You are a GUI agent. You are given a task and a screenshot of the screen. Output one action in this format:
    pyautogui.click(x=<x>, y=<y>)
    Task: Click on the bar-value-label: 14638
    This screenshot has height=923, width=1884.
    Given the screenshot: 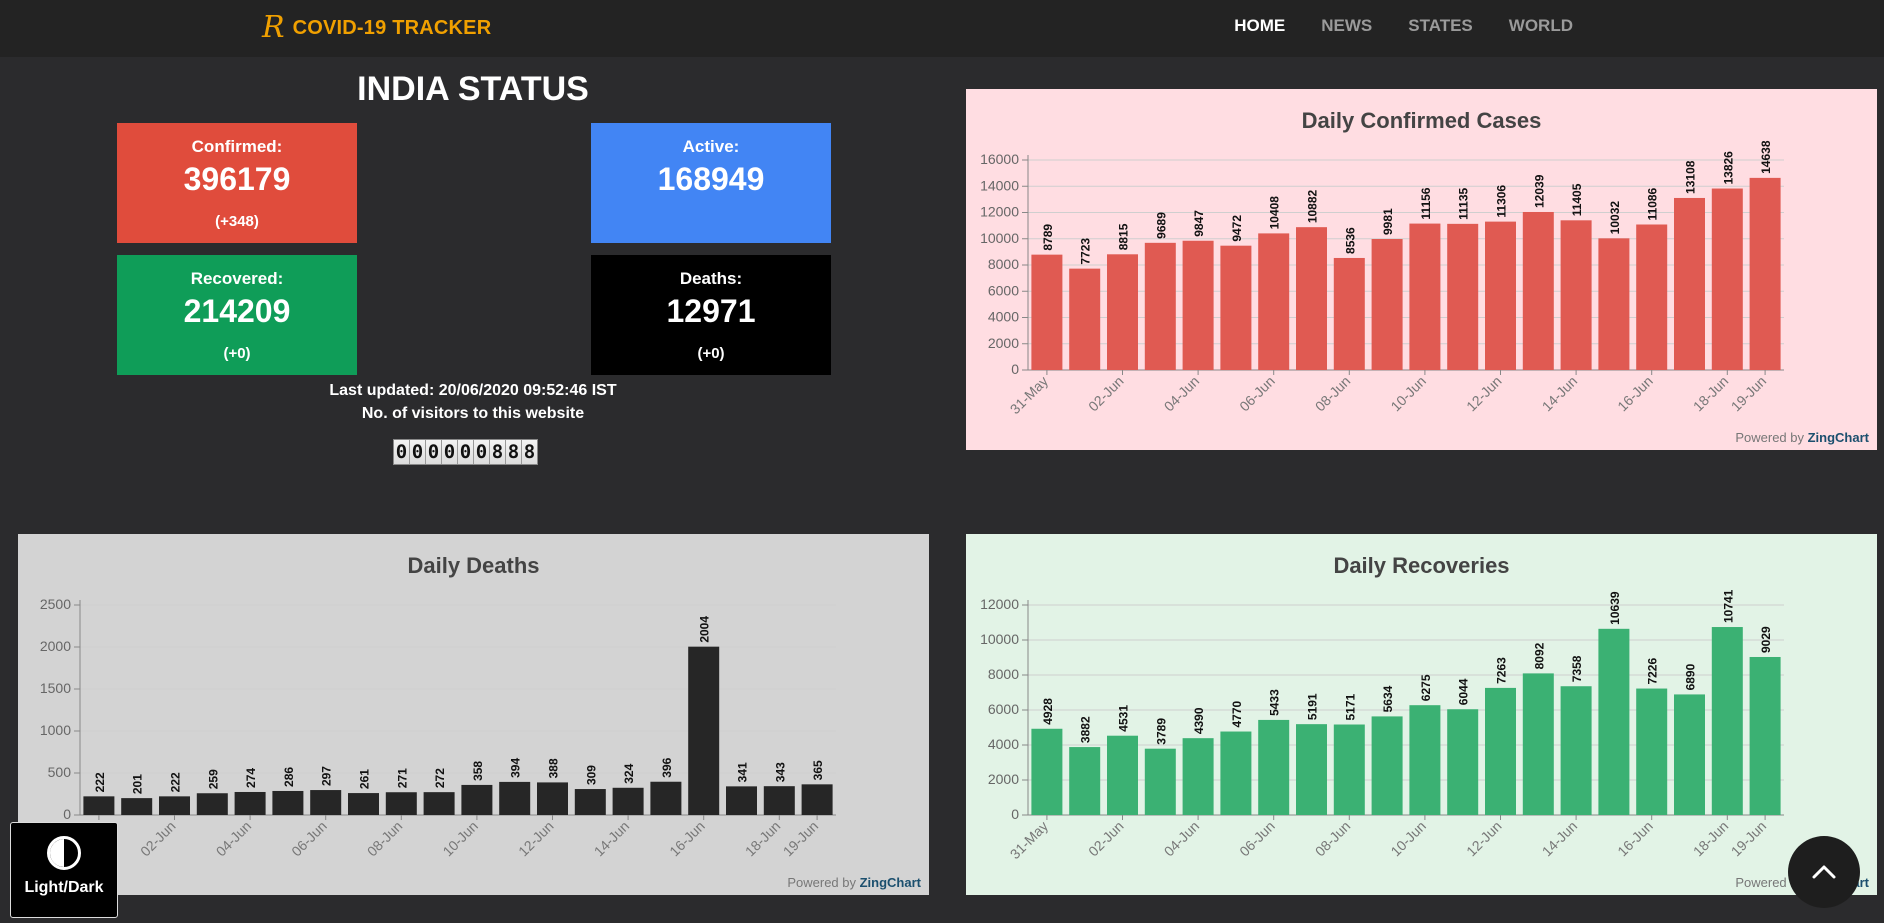 What is the action you would take?
    pyautogui.click(x=1766, y=157)
    